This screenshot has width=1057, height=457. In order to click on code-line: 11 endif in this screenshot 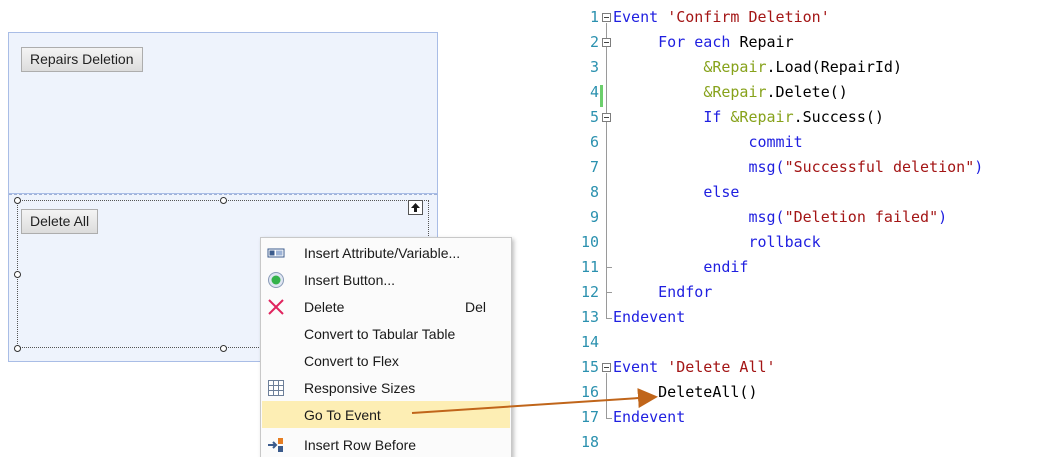, I will do `click(806, 267)`.